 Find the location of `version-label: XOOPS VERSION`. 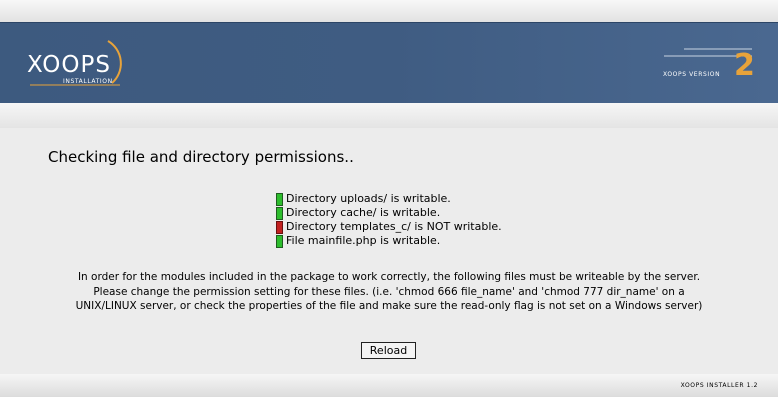

version-label: XOOPS VERSION is located at coordinates (692, 74).